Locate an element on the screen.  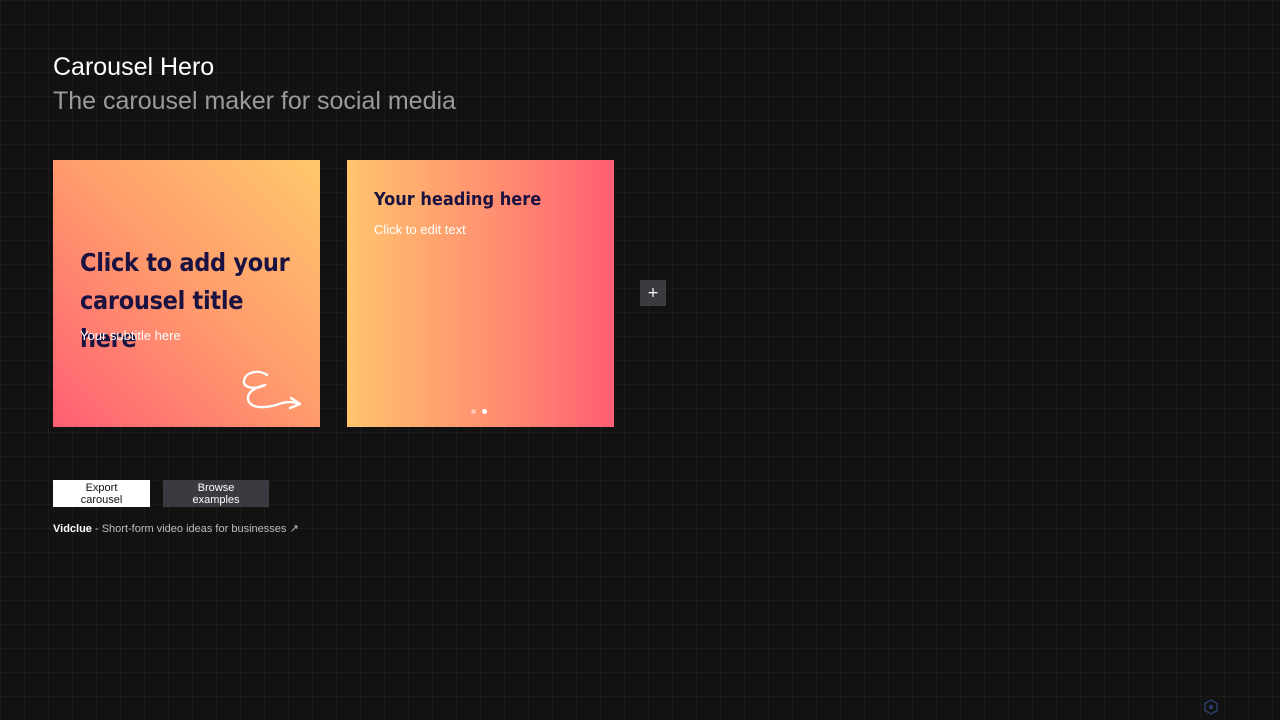
footer-link: Short-form video ideas for businesses is located at coordinates (194, 529).